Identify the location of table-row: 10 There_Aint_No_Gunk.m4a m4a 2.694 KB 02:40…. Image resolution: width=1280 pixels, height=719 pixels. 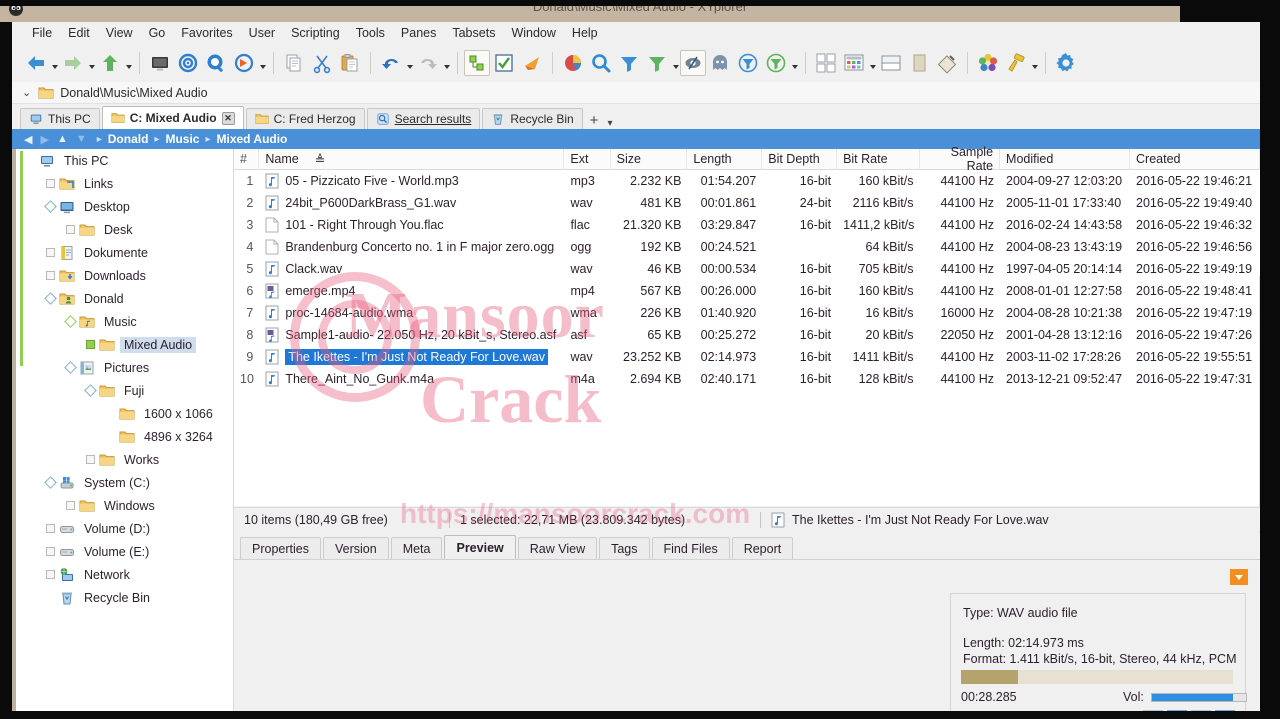
(747, 379).